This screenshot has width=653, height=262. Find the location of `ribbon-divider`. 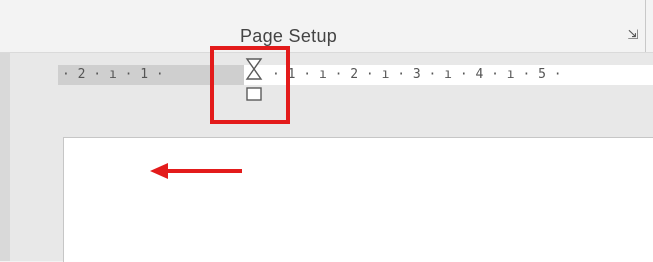

ribbon-divider is located at coordinates (645, 26).